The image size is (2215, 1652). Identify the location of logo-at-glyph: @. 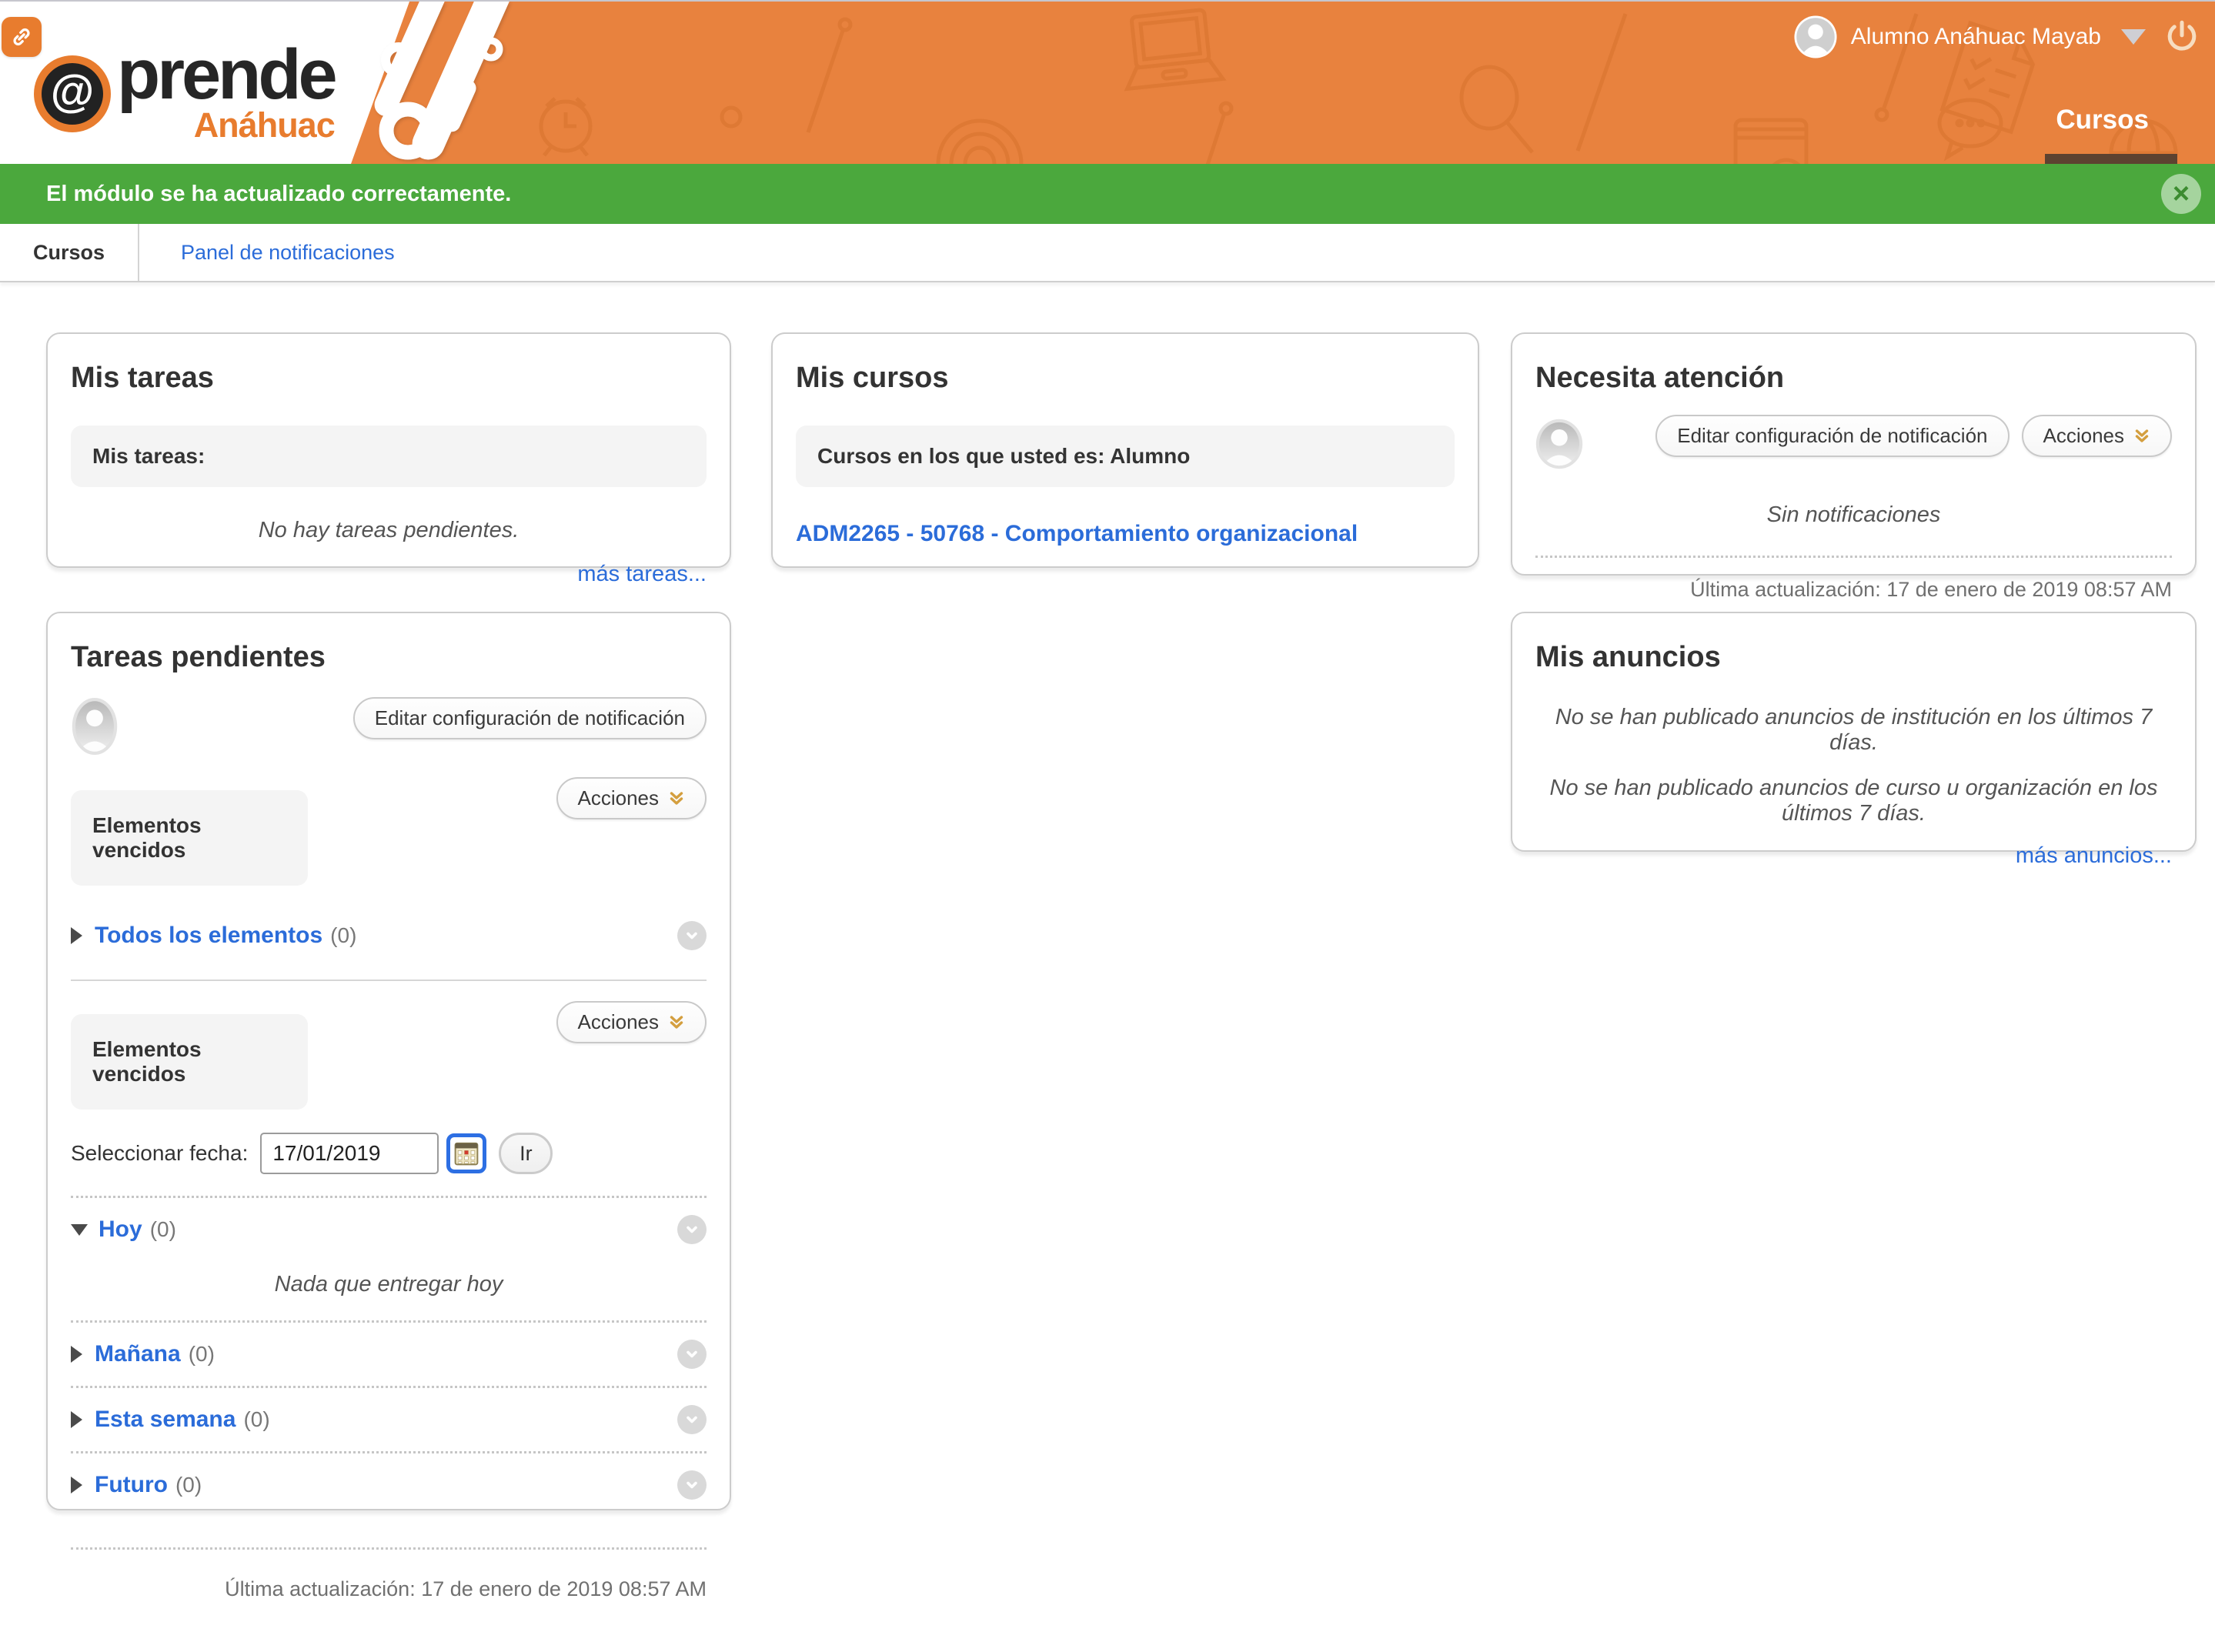
(73, 93).